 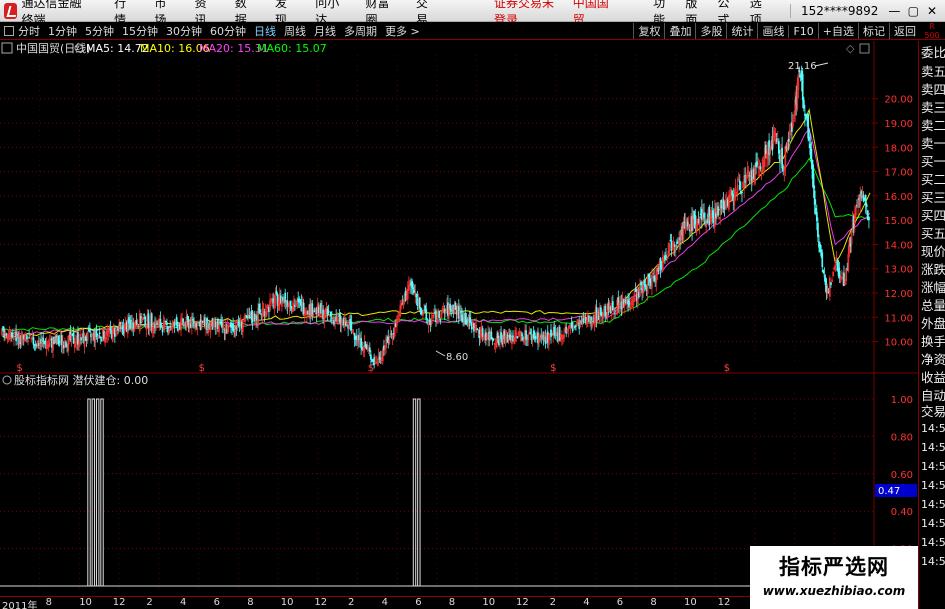 I want to click on side-label-buy1: 买一, so click(x=933, y=161).